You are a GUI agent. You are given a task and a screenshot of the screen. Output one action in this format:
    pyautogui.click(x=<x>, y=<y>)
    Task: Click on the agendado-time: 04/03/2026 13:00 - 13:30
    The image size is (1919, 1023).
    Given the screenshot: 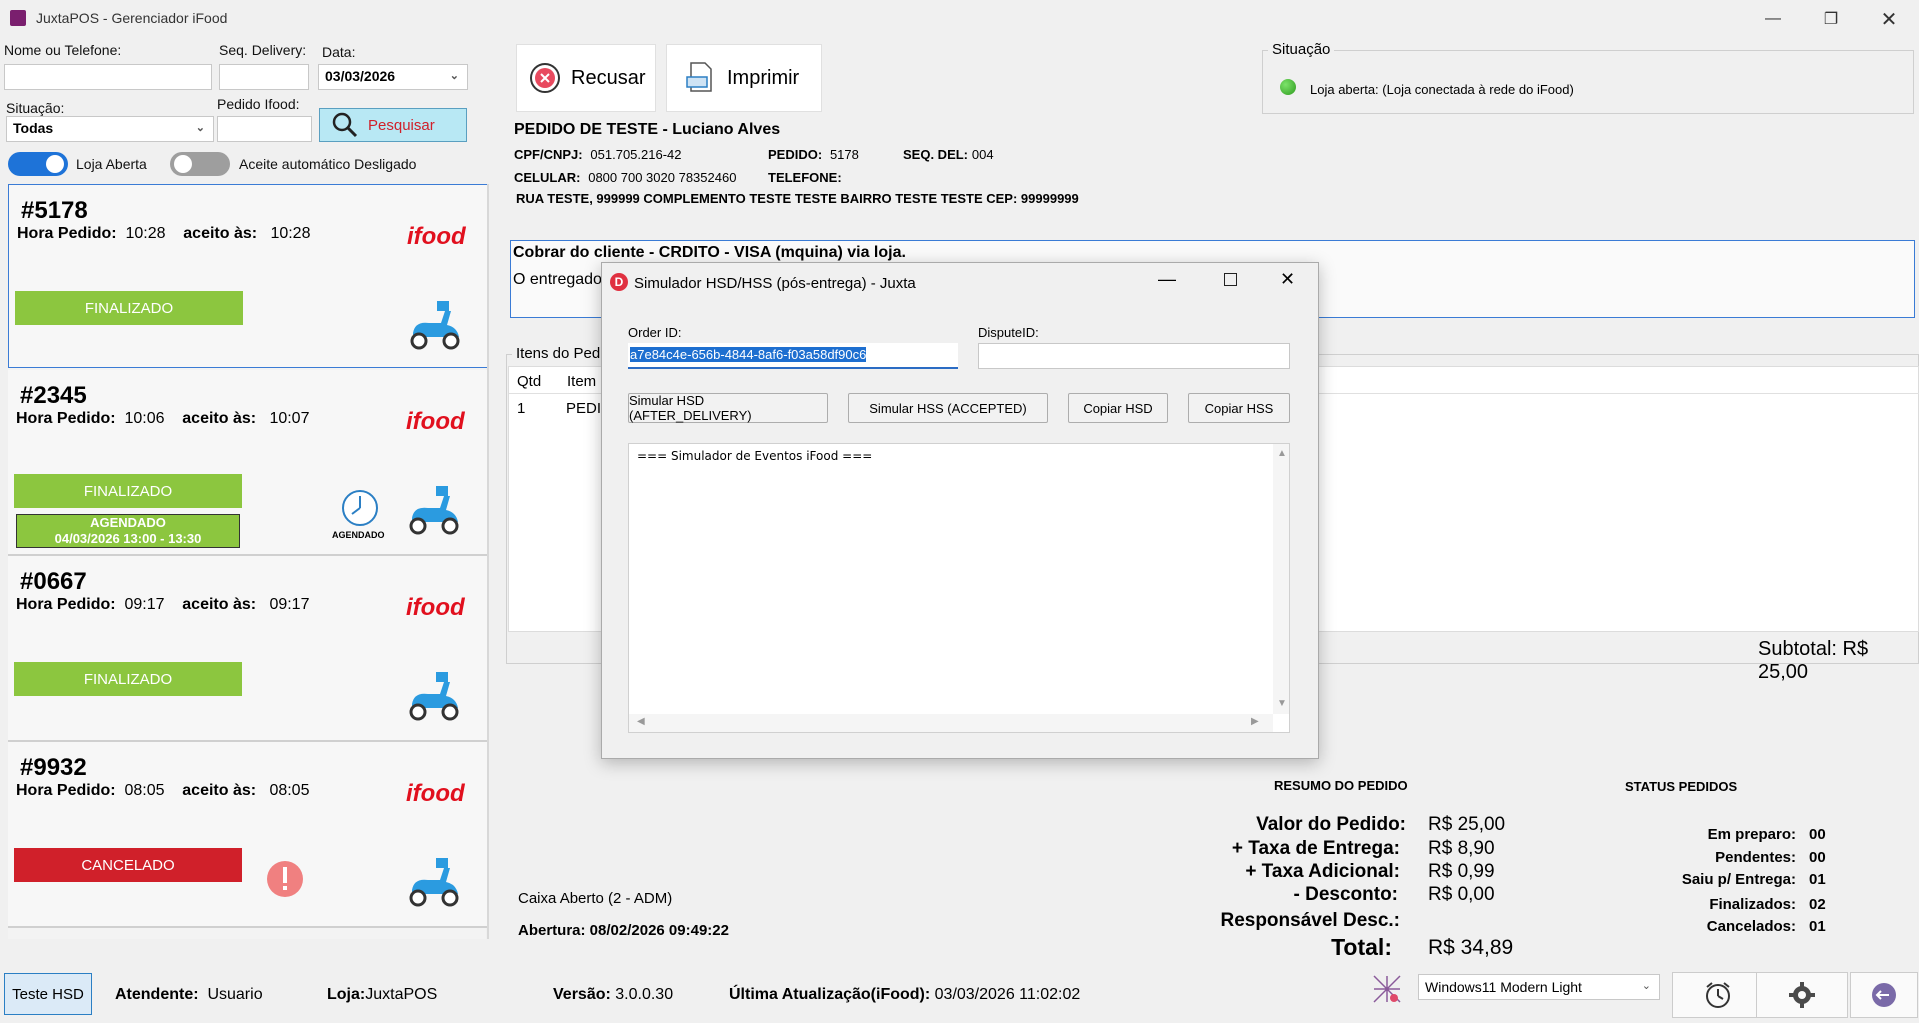 What is the action you would take?
    pyautogui.click(x=128, y=538)
    